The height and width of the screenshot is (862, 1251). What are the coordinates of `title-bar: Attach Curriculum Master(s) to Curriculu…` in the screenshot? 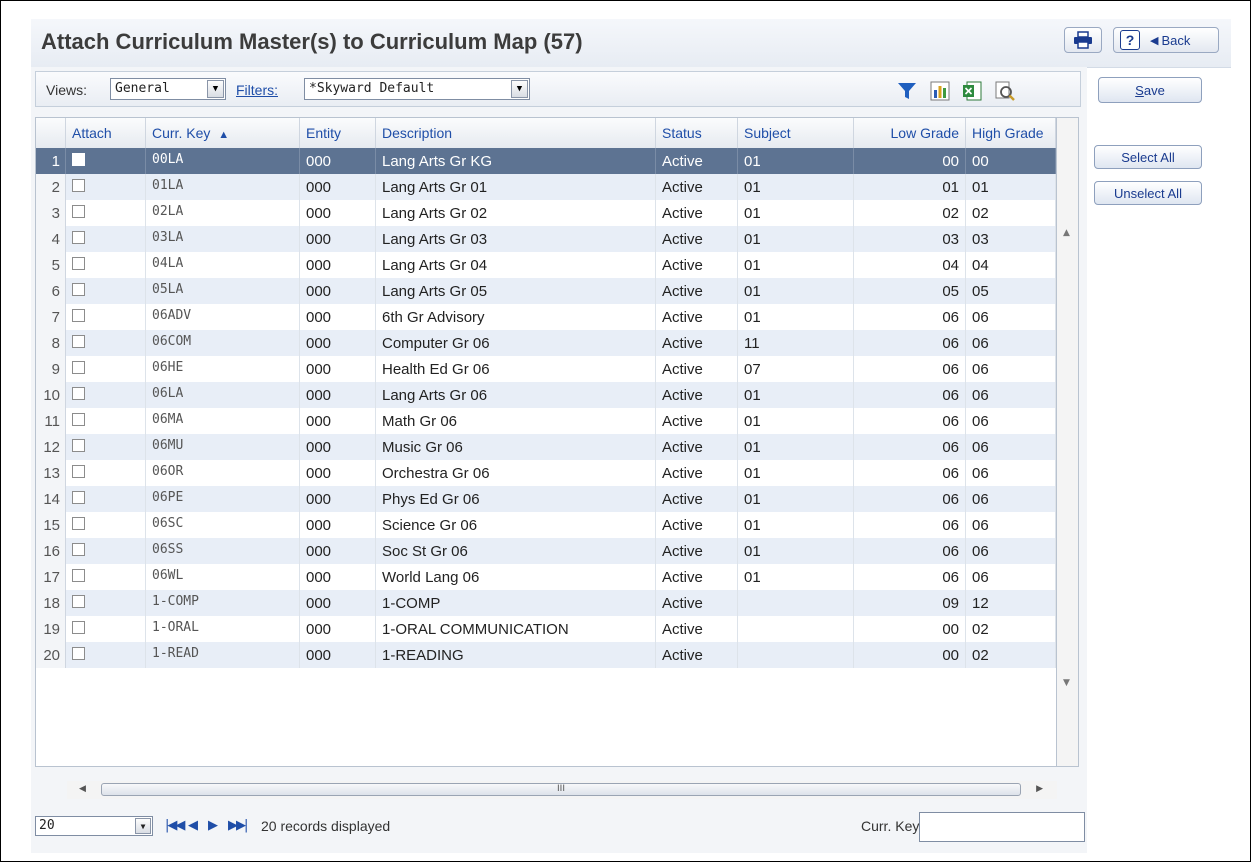 It's located at (631, 43).